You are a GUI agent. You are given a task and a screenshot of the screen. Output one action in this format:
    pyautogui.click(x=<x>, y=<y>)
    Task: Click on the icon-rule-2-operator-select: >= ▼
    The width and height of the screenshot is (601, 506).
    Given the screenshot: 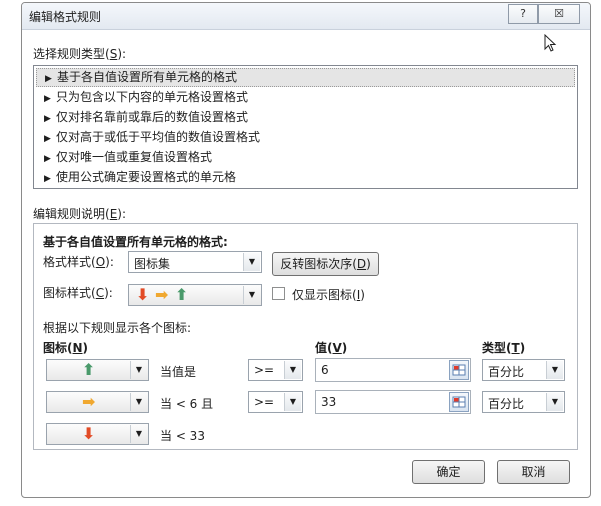 What is the action you would take?
    pyautogui.click(x=275, y=402)
    